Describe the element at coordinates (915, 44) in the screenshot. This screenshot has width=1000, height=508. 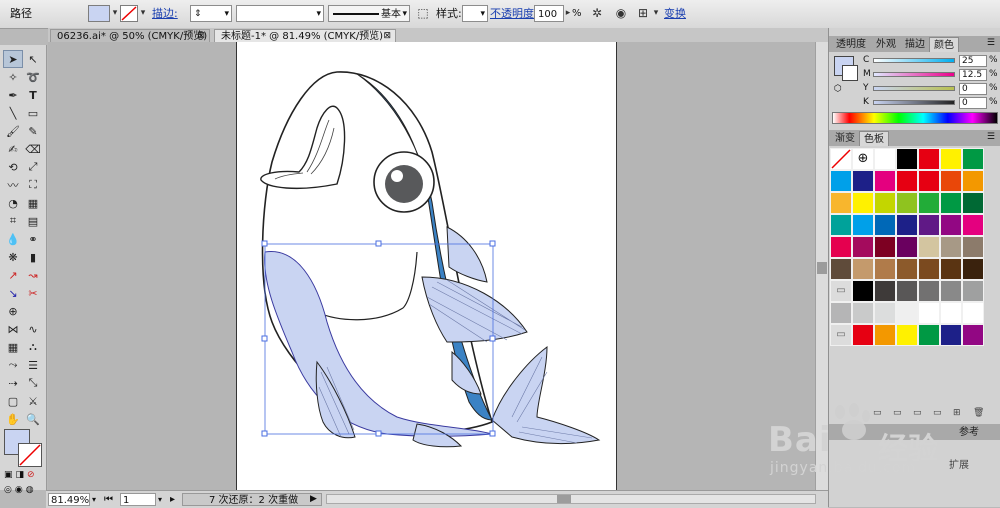
I see `tab-stroke: 描边` at that location.